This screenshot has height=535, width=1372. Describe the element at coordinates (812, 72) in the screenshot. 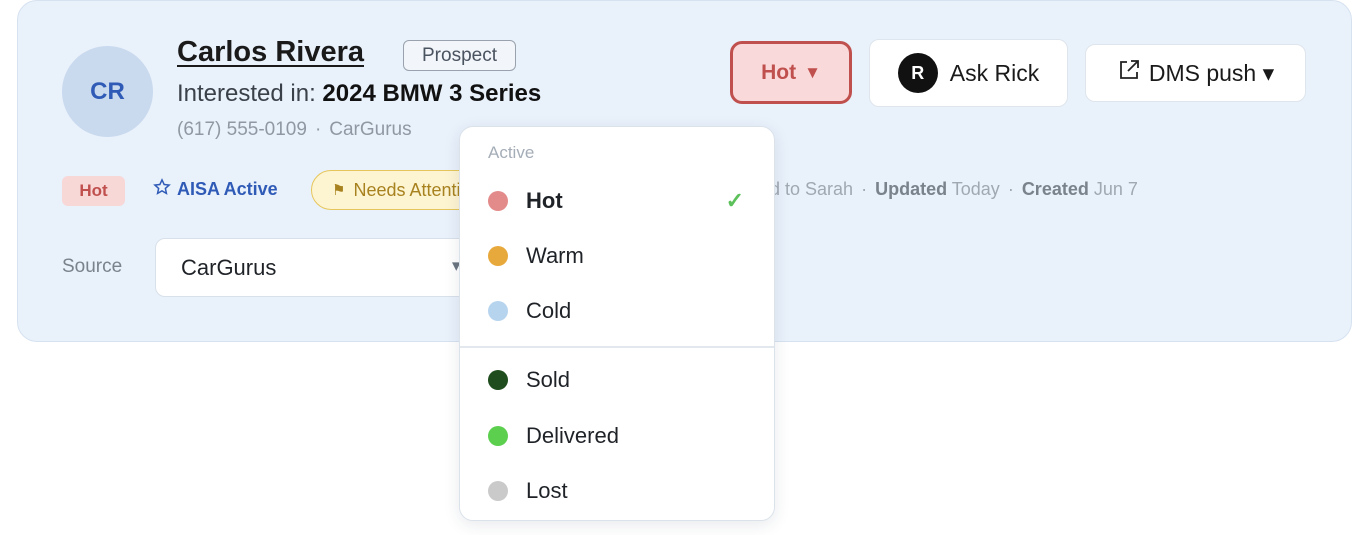

I see `caret-down-icon: ▼` at that location.